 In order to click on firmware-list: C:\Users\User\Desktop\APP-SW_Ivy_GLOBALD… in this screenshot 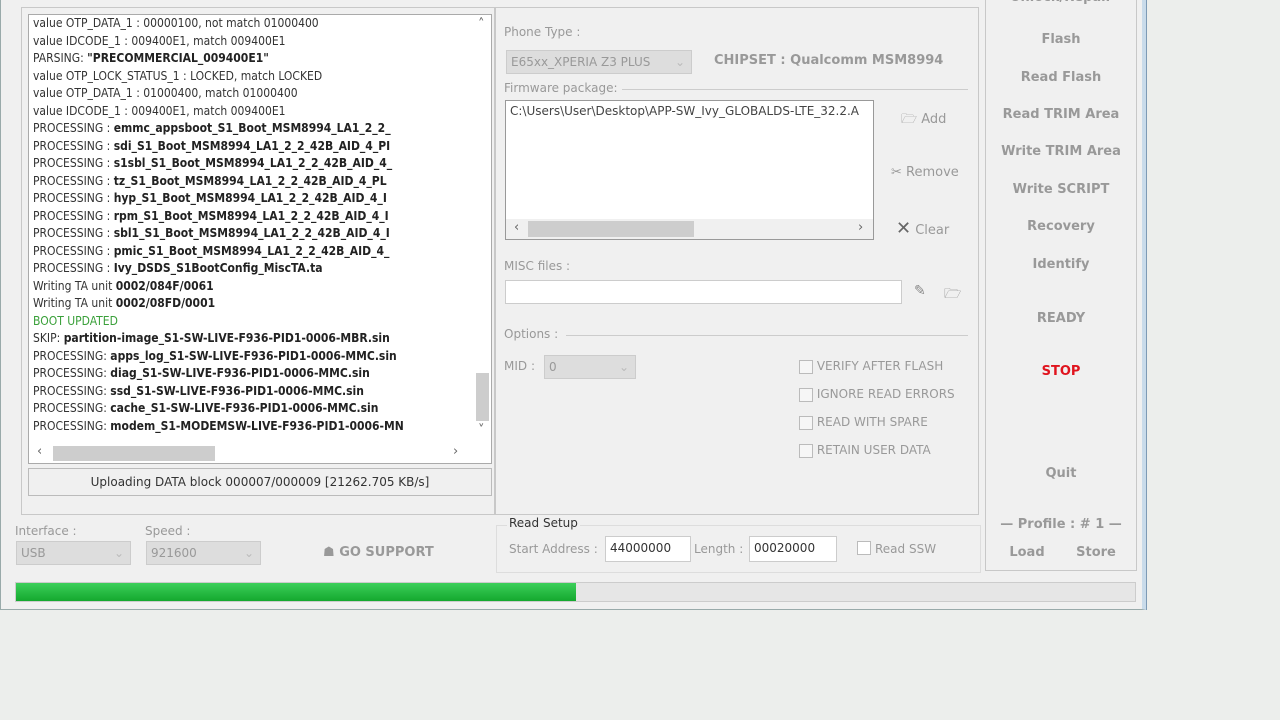, I will do `click(689, 170)`.